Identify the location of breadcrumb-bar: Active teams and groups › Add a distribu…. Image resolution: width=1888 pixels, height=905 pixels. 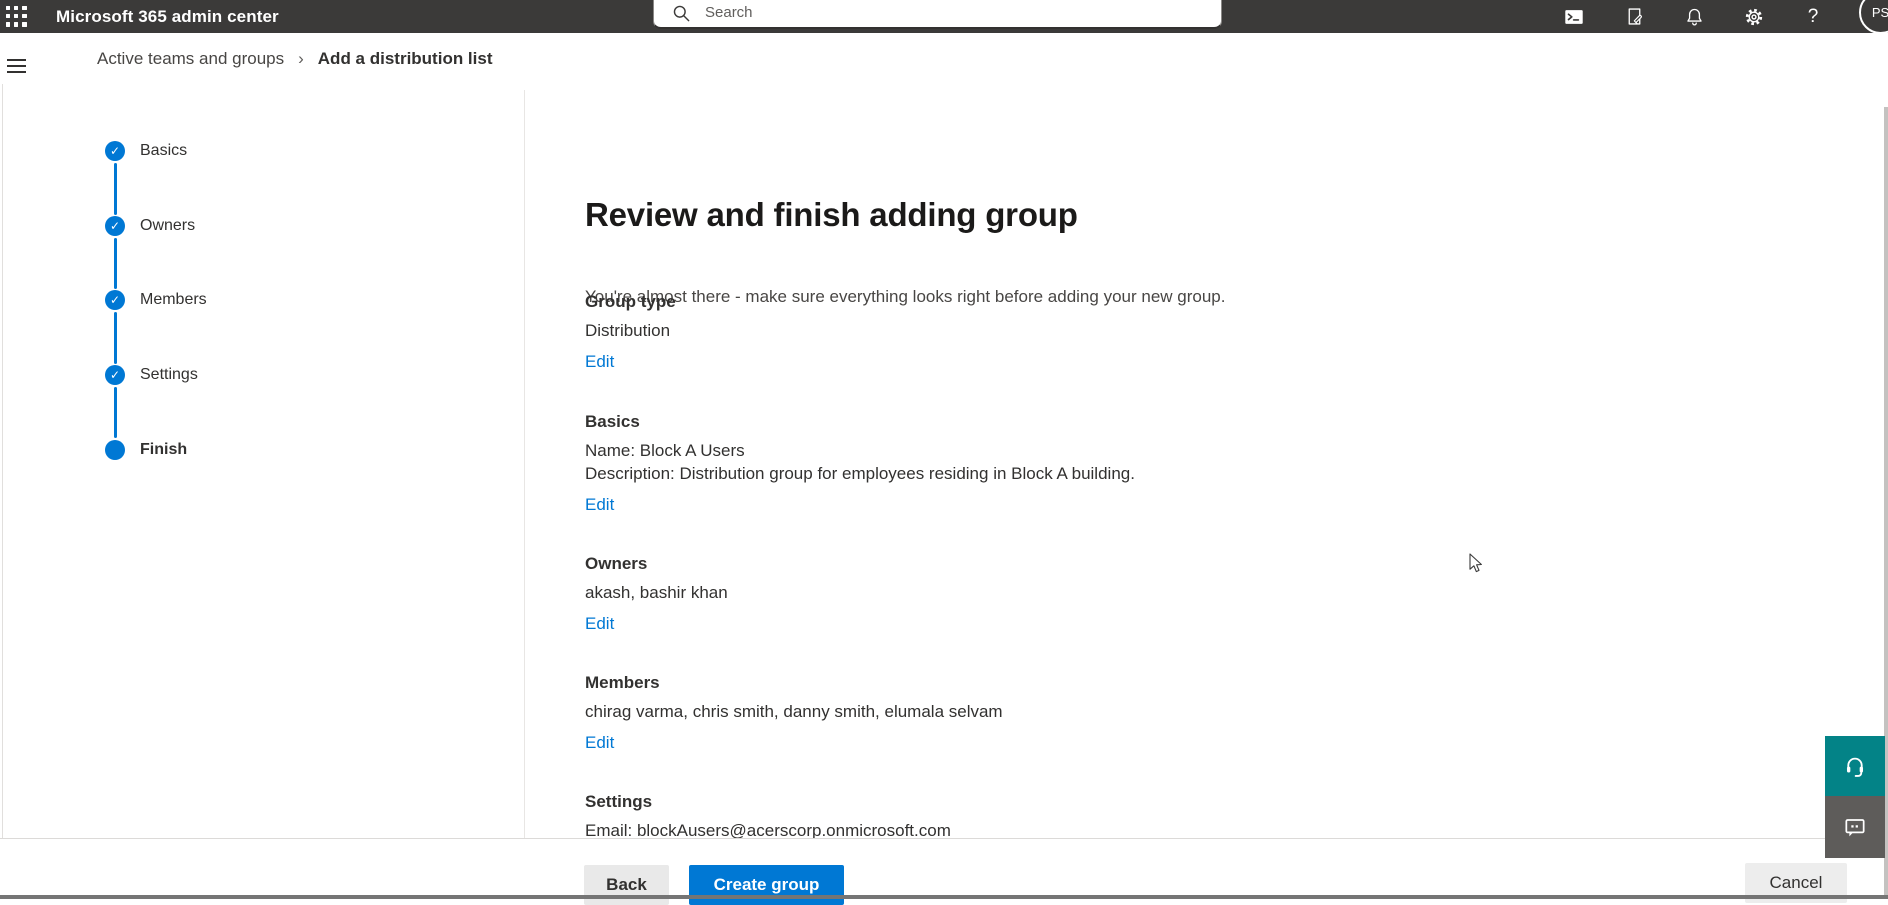
(944, 58).